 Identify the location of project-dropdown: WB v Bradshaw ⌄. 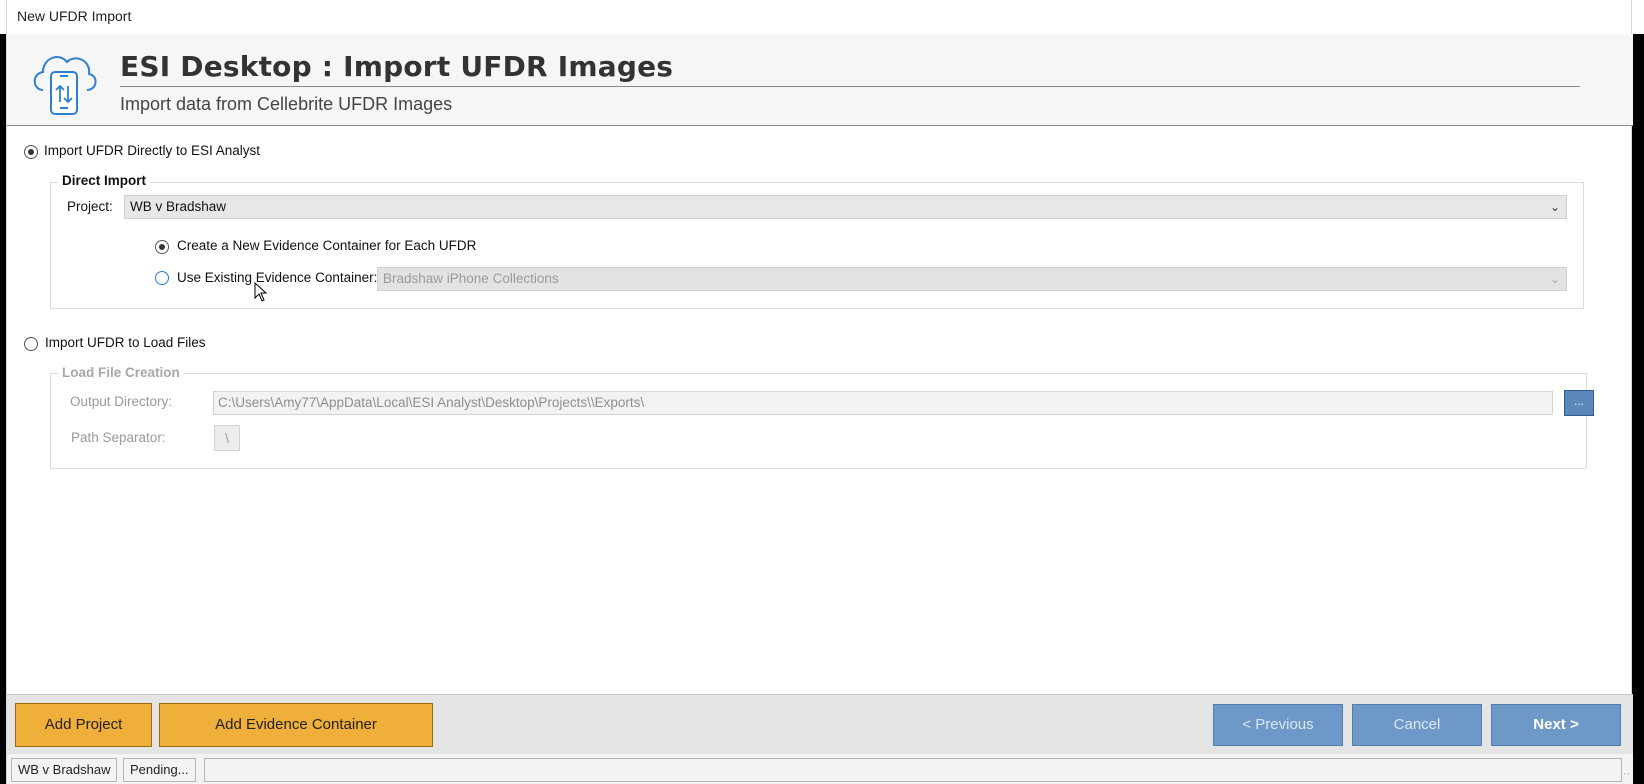
(845, 207).